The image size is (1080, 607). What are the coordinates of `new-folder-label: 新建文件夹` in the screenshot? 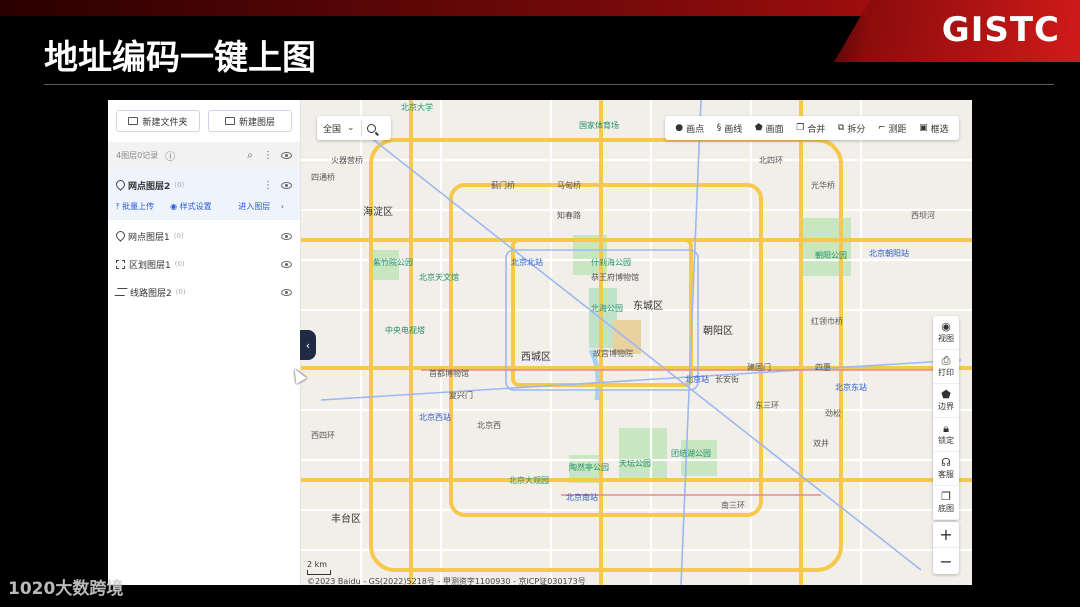 It's located at (165, 122).